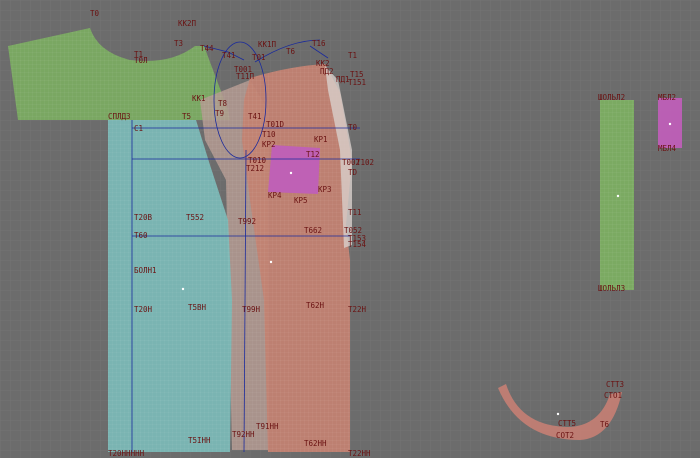 This screenshot has width=700, height=458. What do you see at coordinates (259, 57) in the screenshot?
I see `label-t01: T01` at bounding box center [259, 57].